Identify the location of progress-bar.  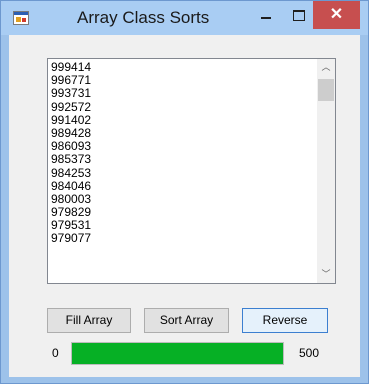
(177, 353).